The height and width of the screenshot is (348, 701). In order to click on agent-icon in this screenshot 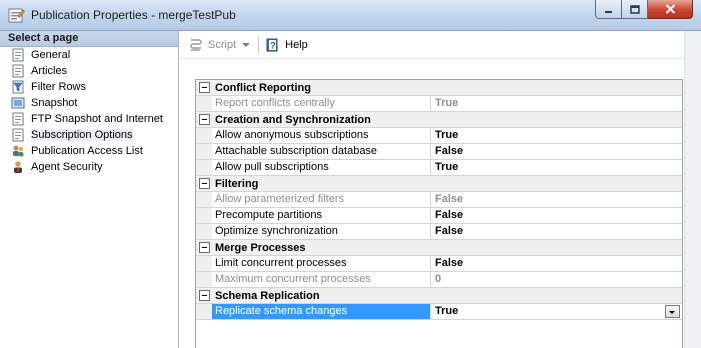, I will do `click(18, 167)`.